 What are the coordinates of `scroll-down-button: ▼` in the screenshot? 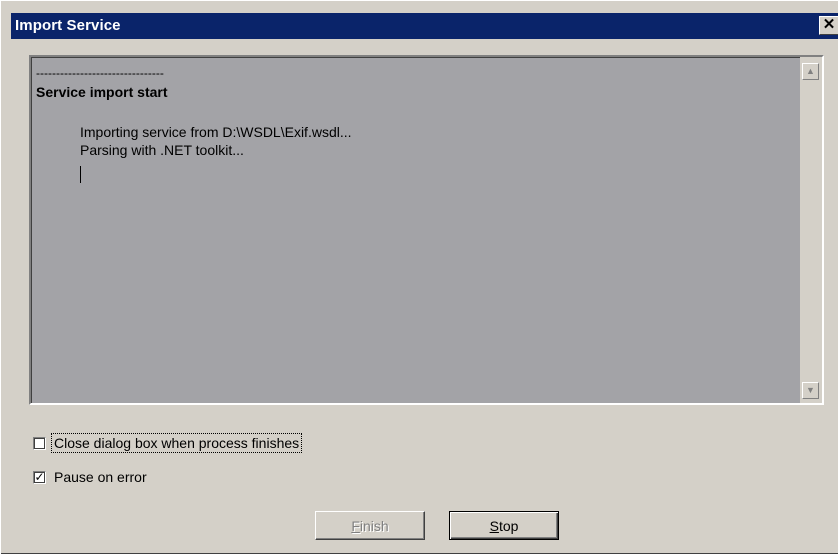 It's located at (810, 390).